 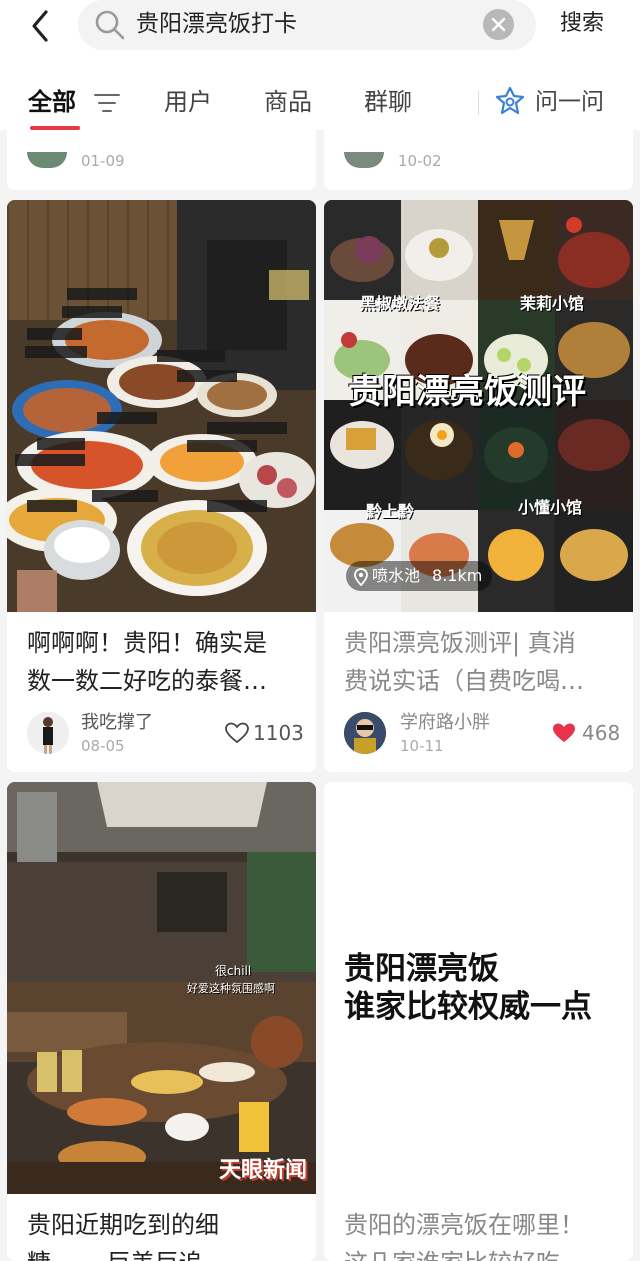 I want to click on note-title: 贵阳近期吃到的细 糠…… 巨美巨追, so click(x=163, y=1233).